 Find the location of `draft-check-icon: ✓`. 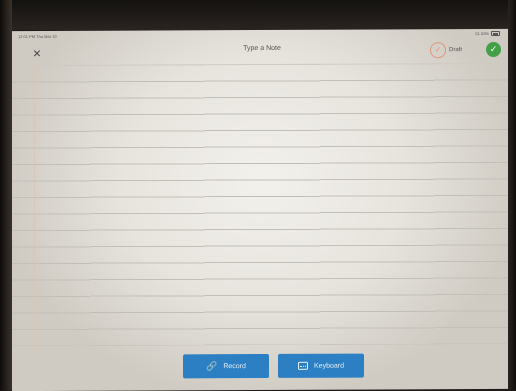

draft-check-icon: ✓ is located at coordinates (438, 50).